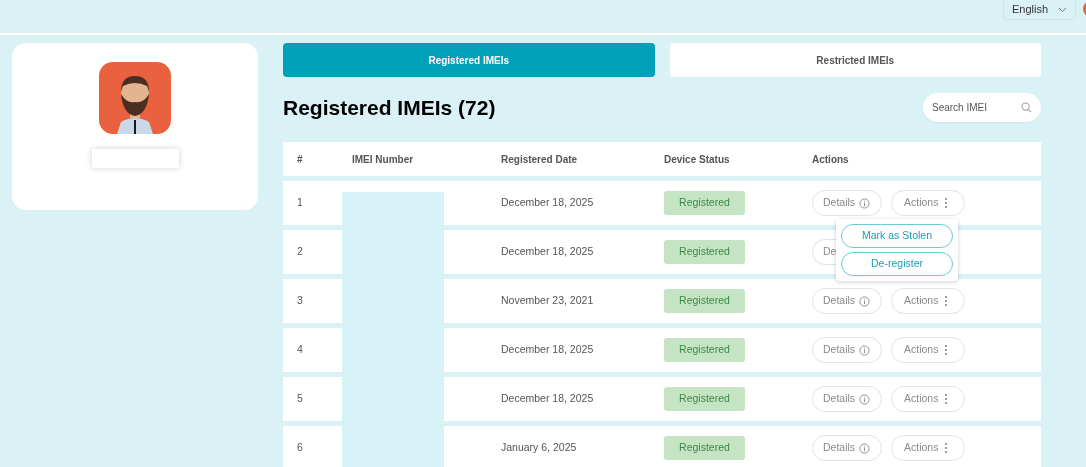 The width and height of the screenshot is (1086, 467). Describe the element at coordinates (548, 301) in the screenshot. I see `table-cell-text: November 23, 2021` at that location.